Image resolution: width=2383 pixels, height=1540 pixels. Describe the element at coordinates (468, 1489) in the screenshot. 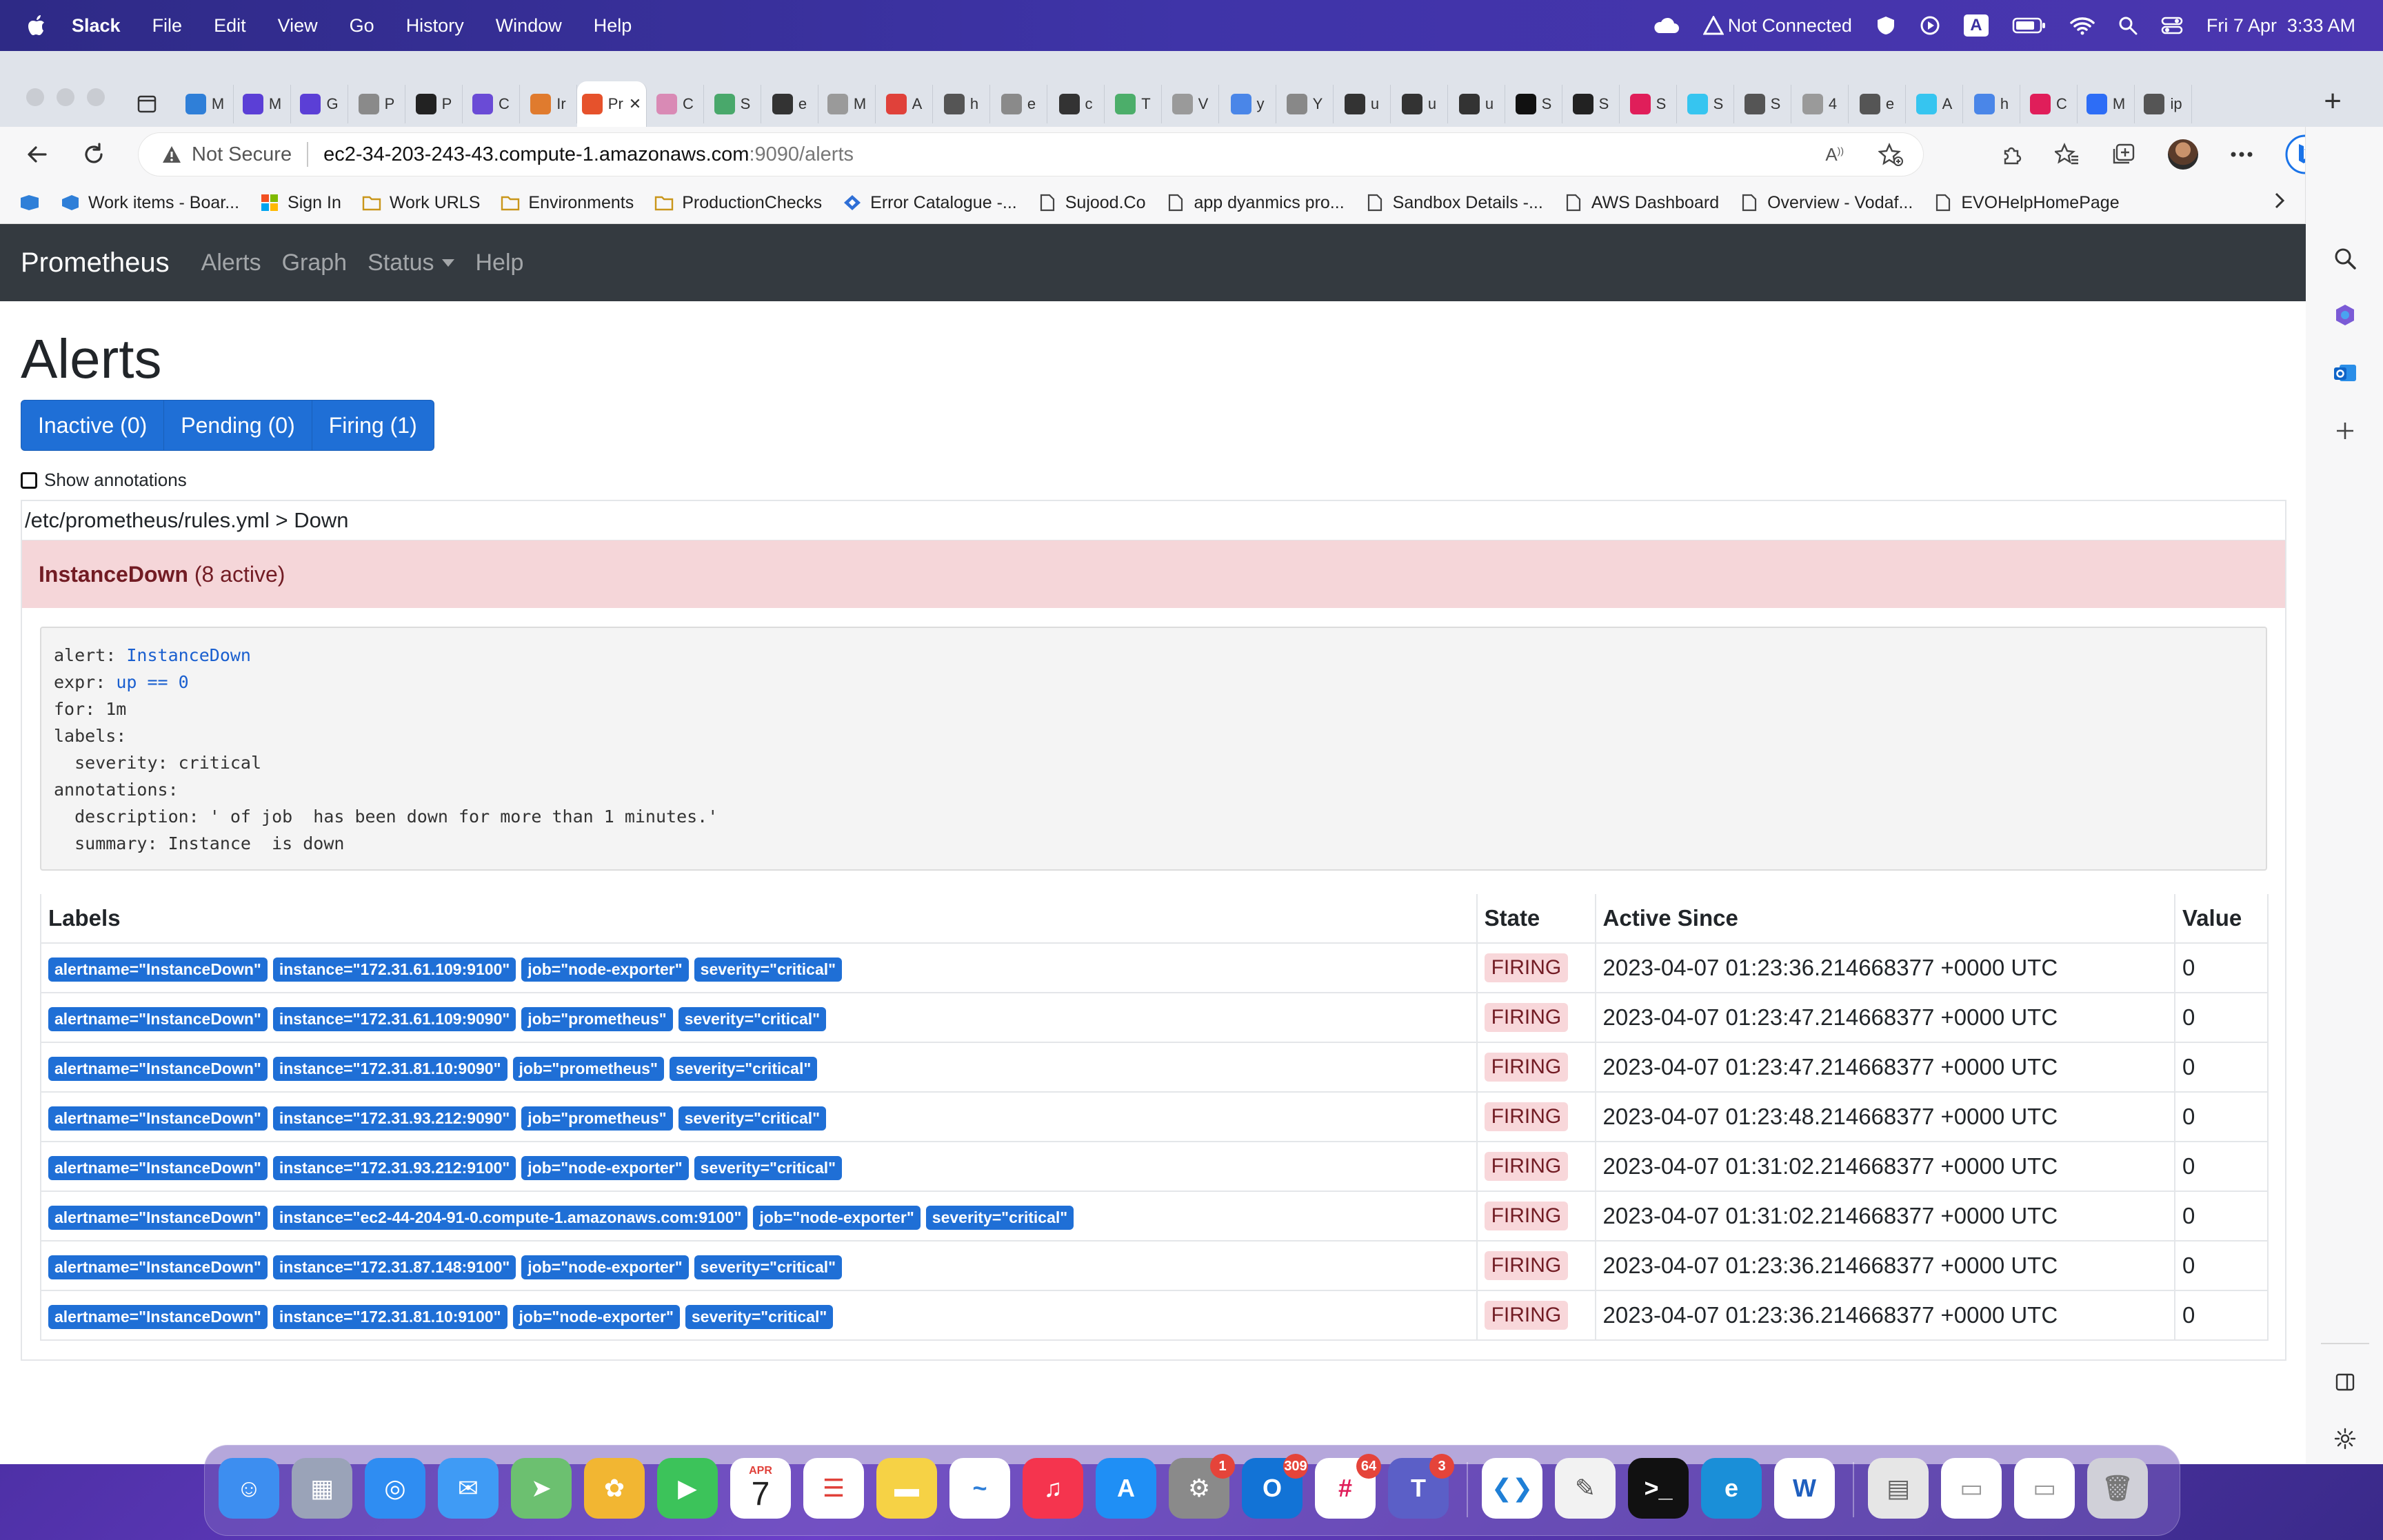

I see `mail-icon: ✉` at that location.